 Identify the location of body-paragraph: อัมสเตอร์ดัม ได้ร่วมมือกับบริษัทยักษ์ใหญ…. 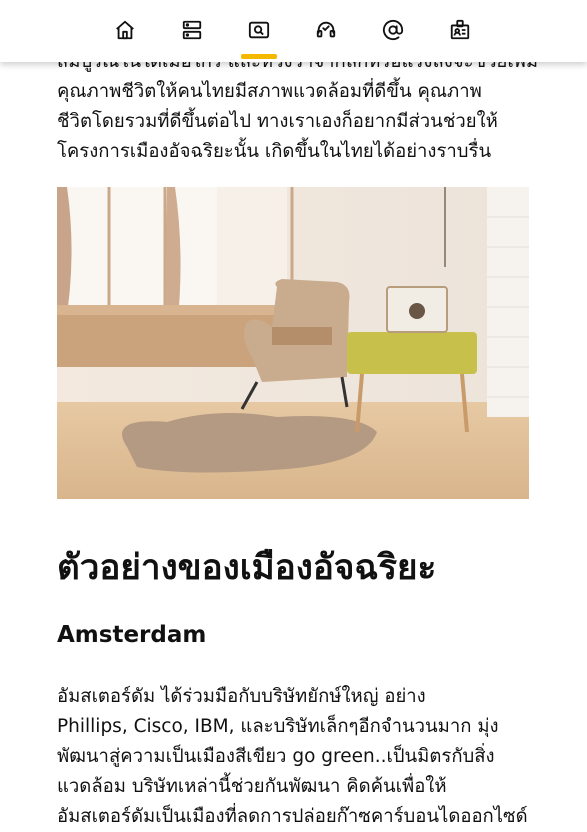
(292, 757).